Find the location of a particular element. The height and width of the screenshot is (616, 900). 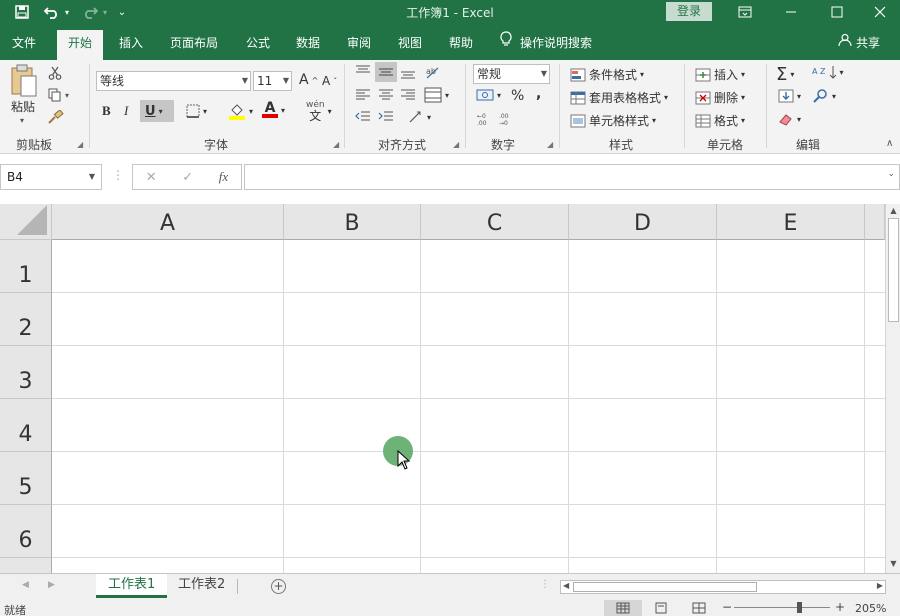

number-format-select: 常规 ▼ is located at coordinates (511, 74).